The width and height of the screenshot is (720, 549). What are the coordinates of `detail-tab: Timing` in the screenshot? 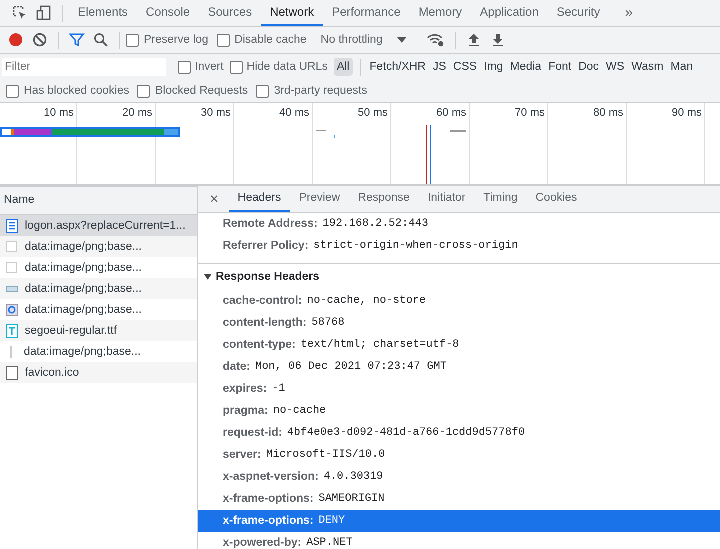 It's located at (500, 199).